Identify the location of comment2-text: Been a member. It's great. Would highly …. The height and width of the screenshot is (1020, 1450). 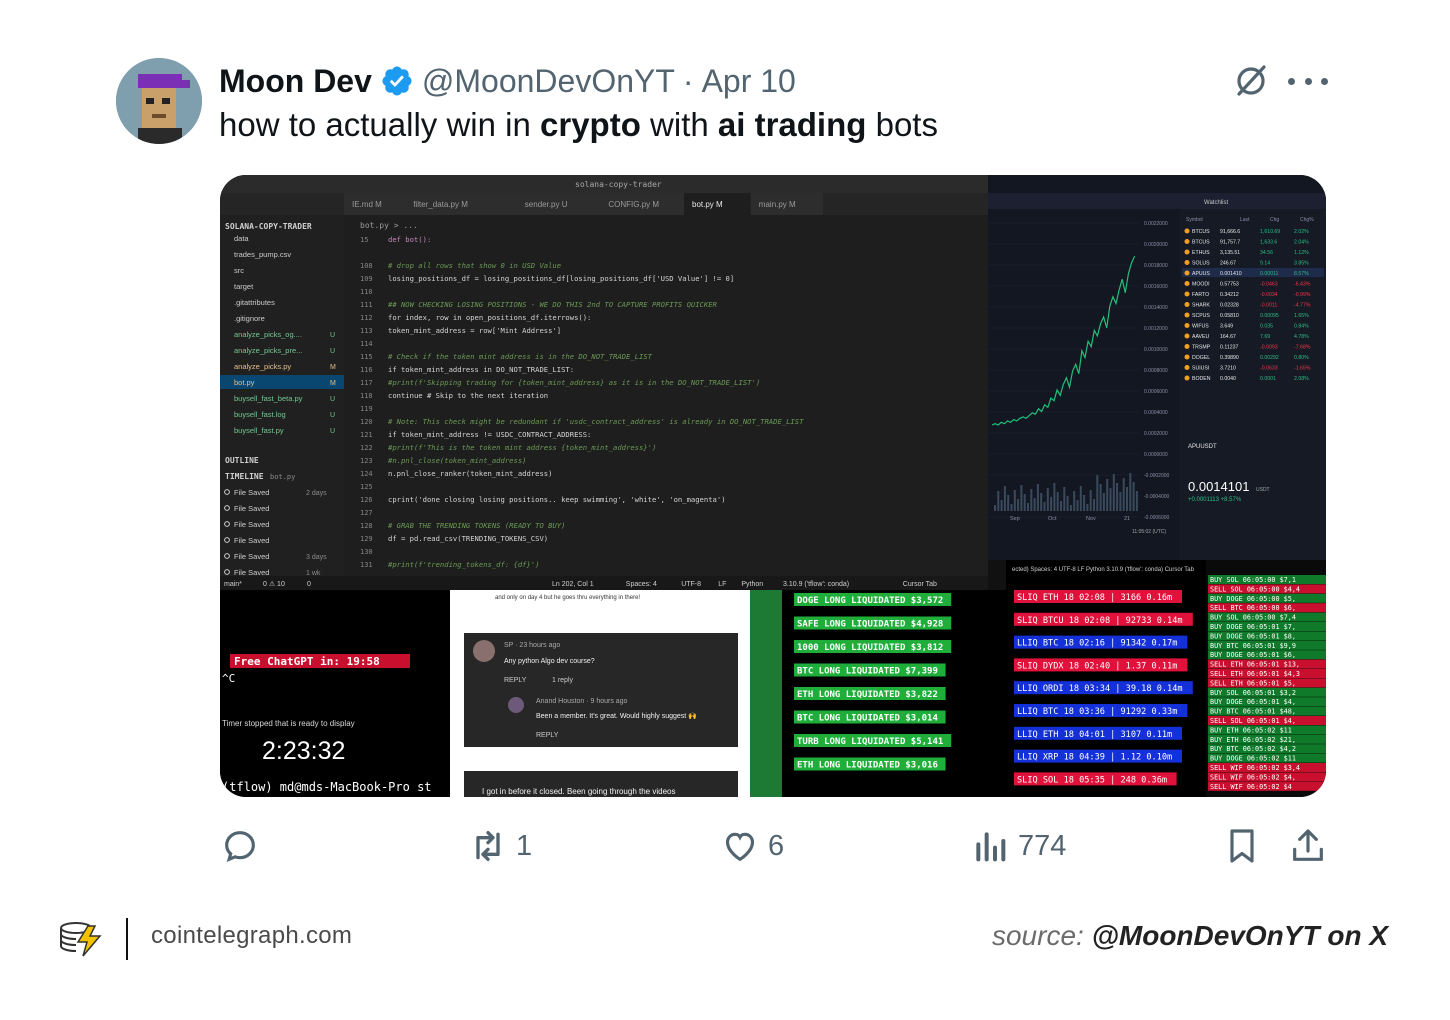
(616, 715).